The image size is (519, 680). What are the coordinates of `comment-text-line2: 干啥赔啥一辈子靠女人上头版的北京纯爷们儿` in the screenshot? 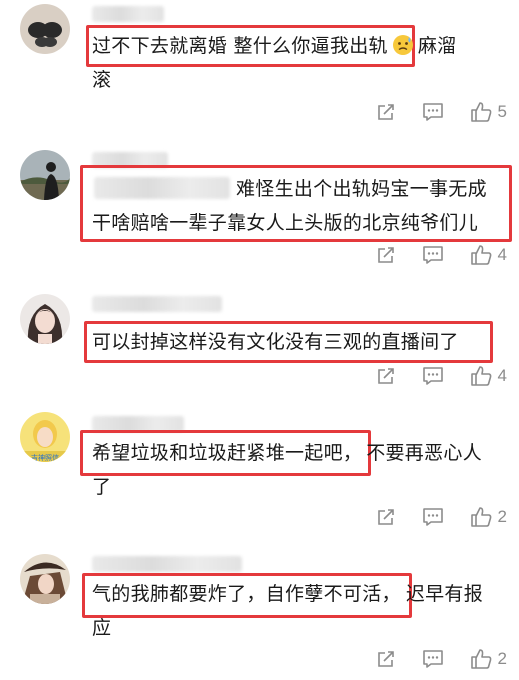 It's located at (285, 223).